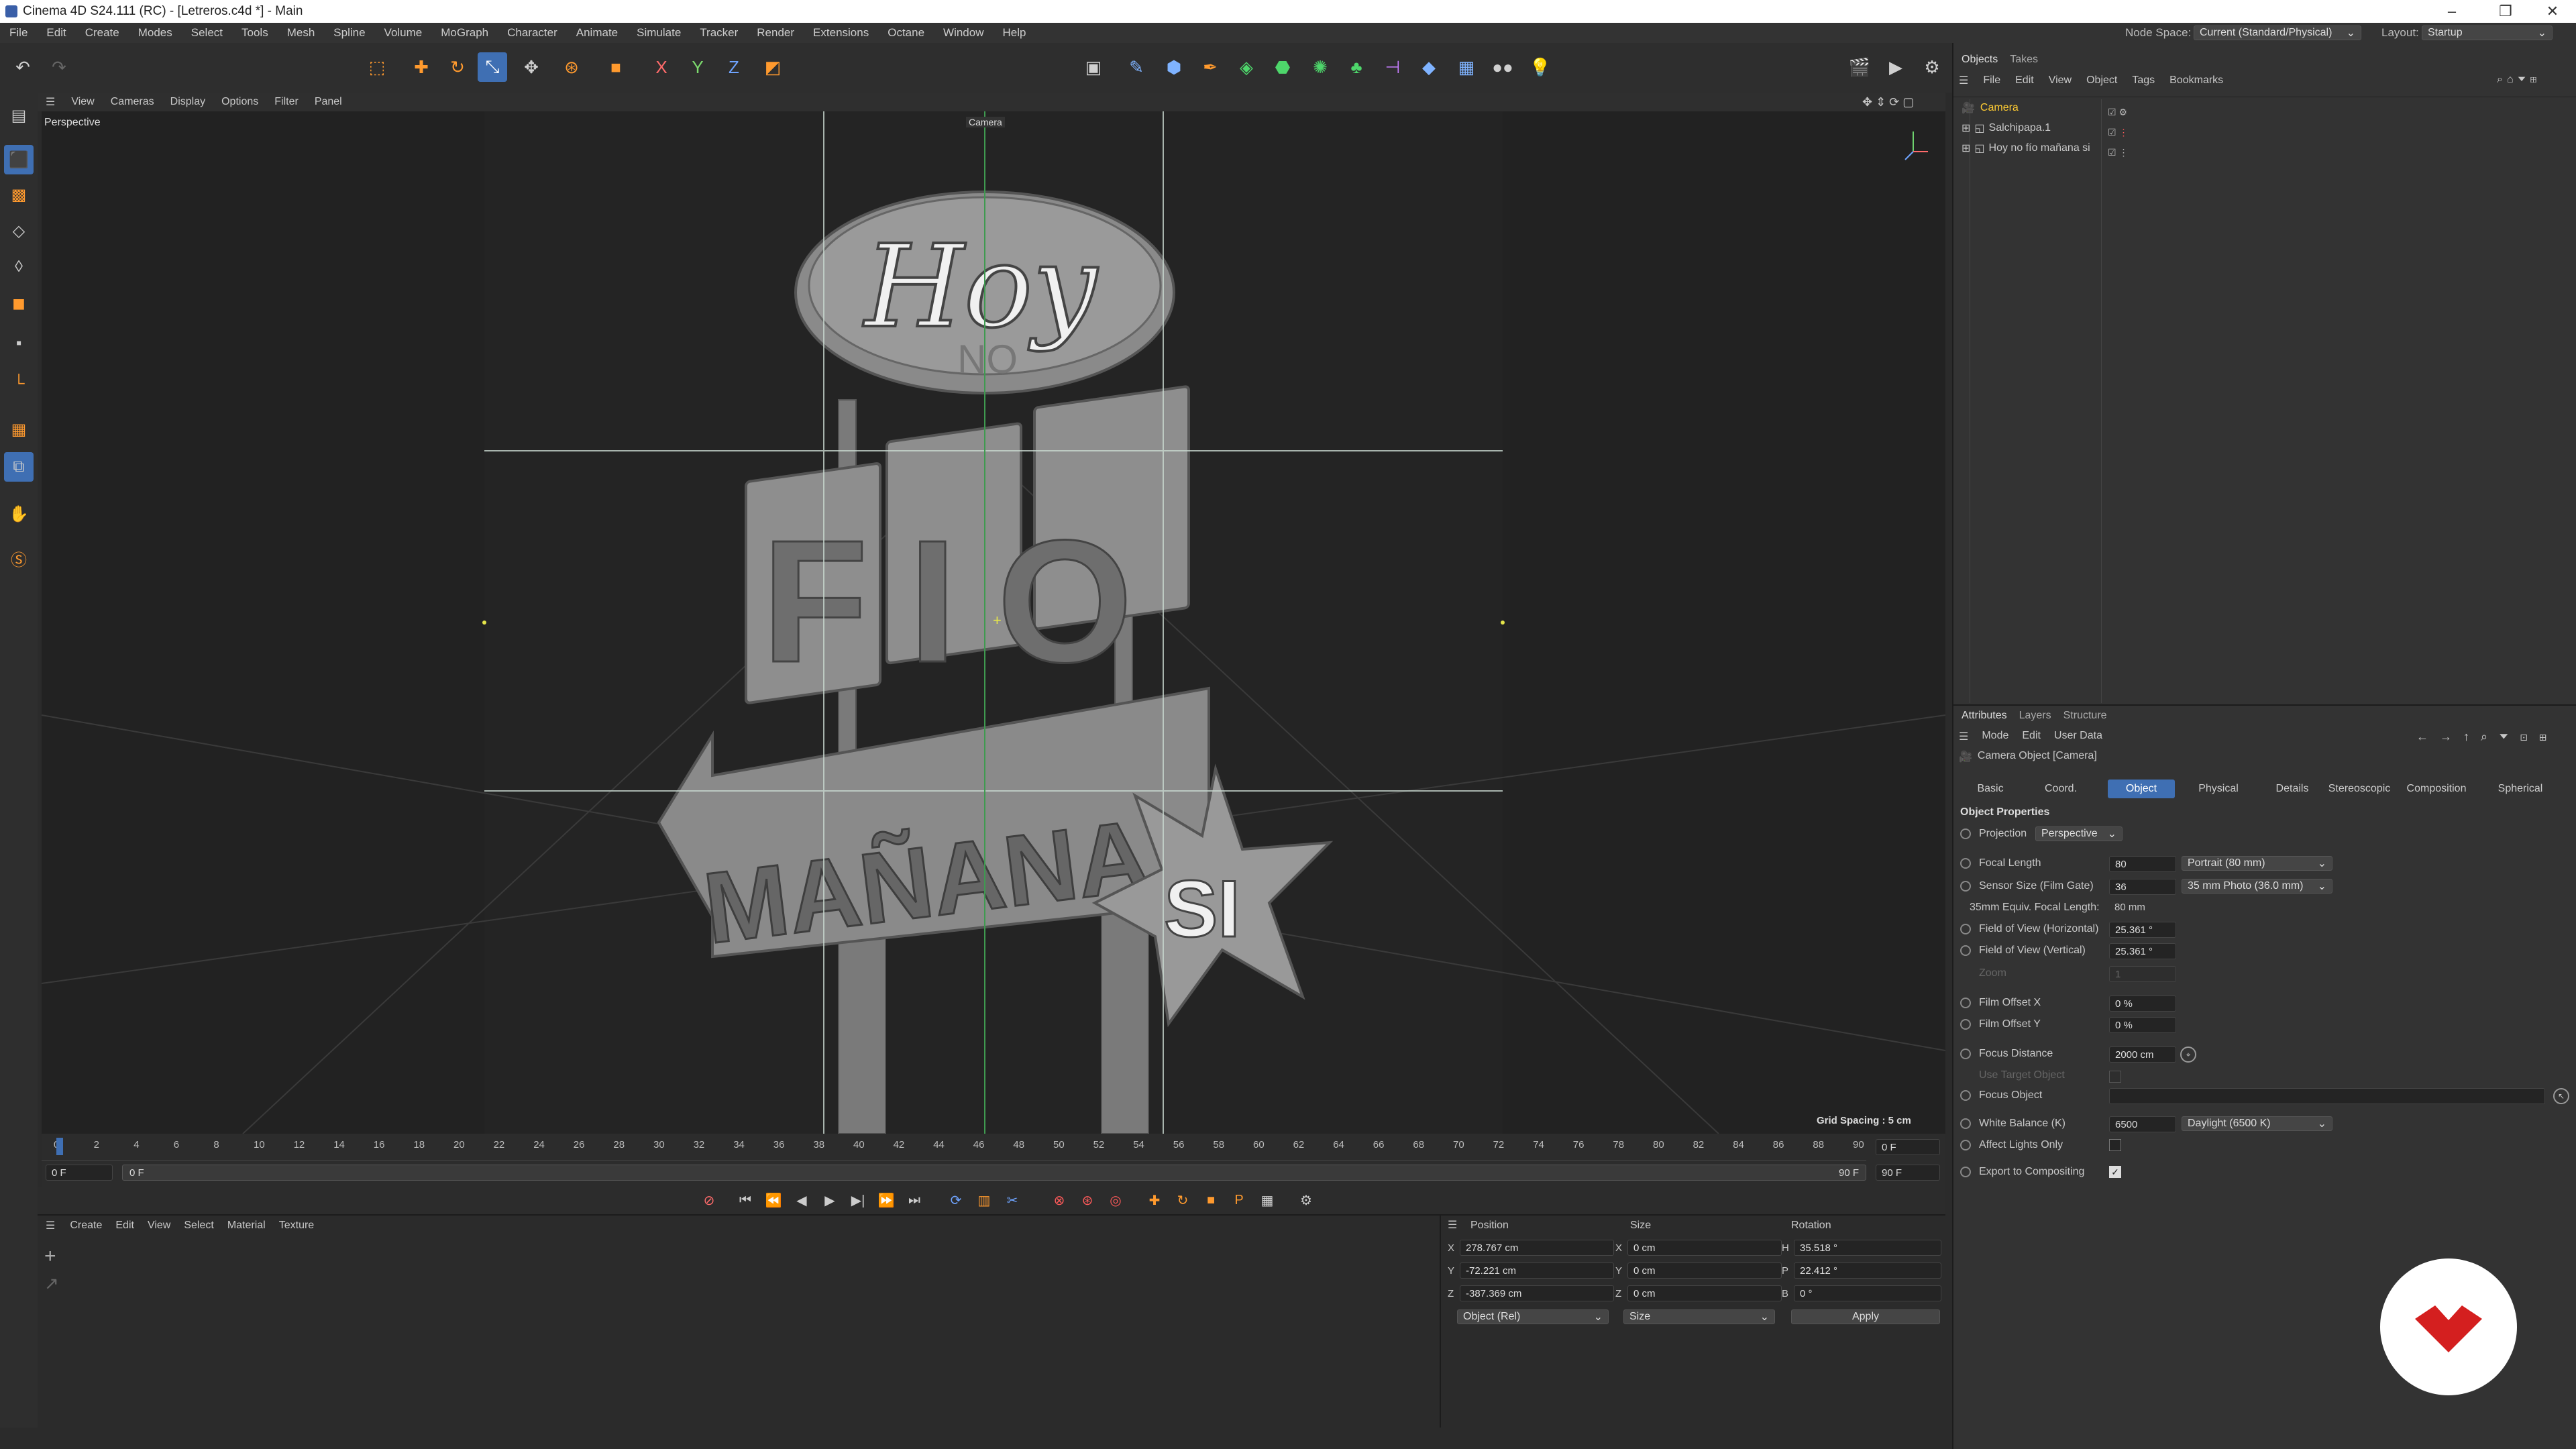  I want to click on fps-icon: ▥, so click(984, 1200).